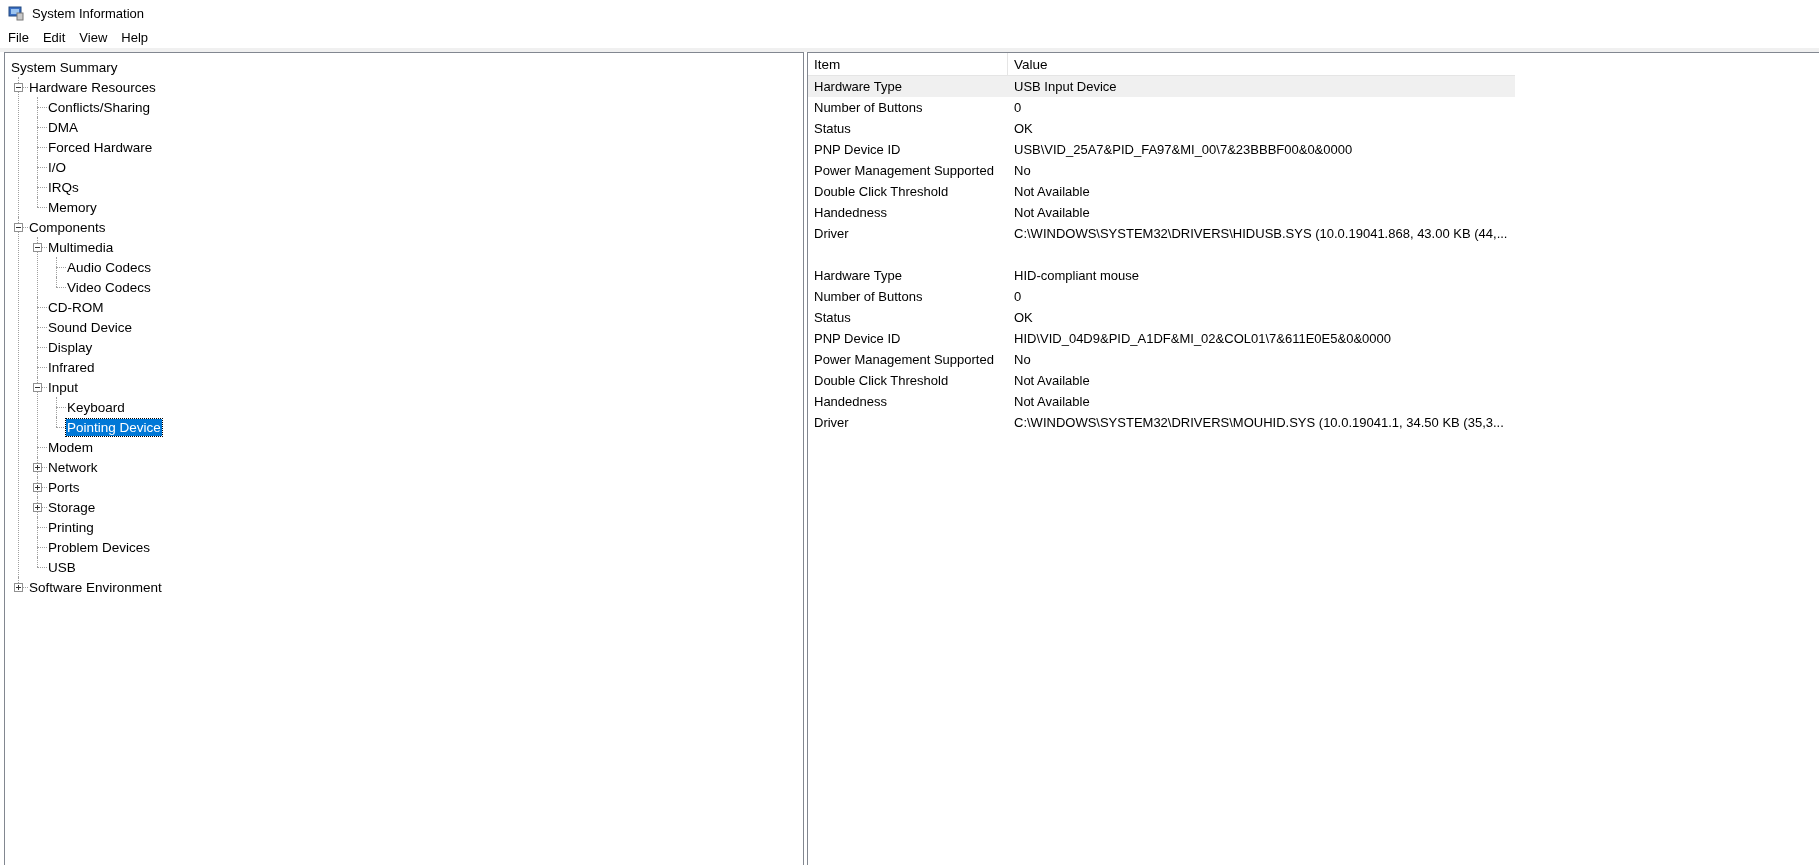  Describe the element at coordinates (16, 13) in the screenshot. I see `computer-icon` at that location.